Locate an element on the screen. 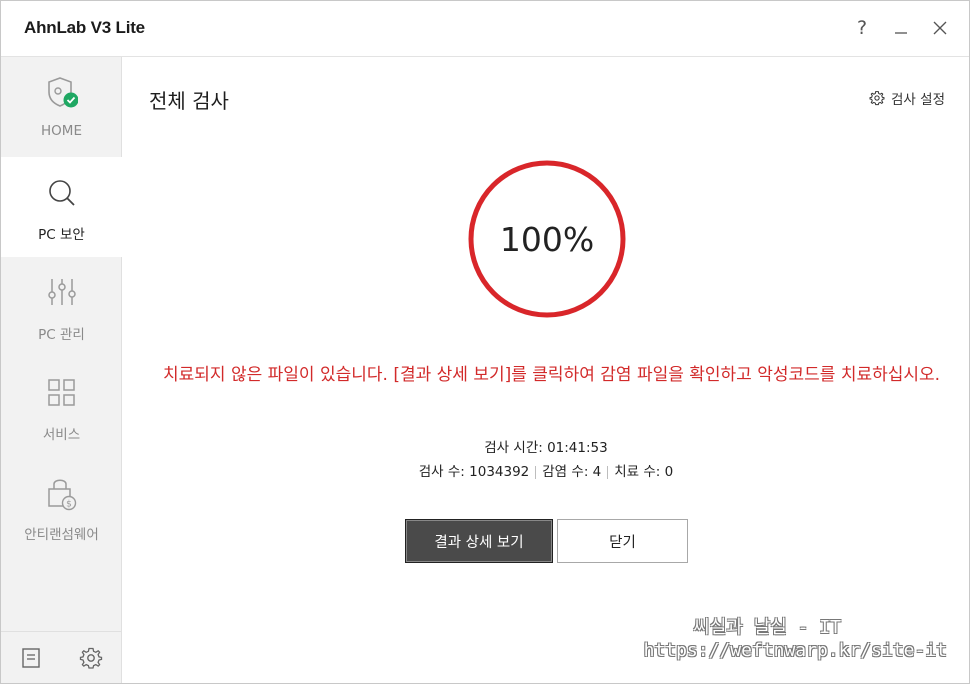 This screenshot has width=970, height=684. close-window-button is located at coordinates (940, 28).